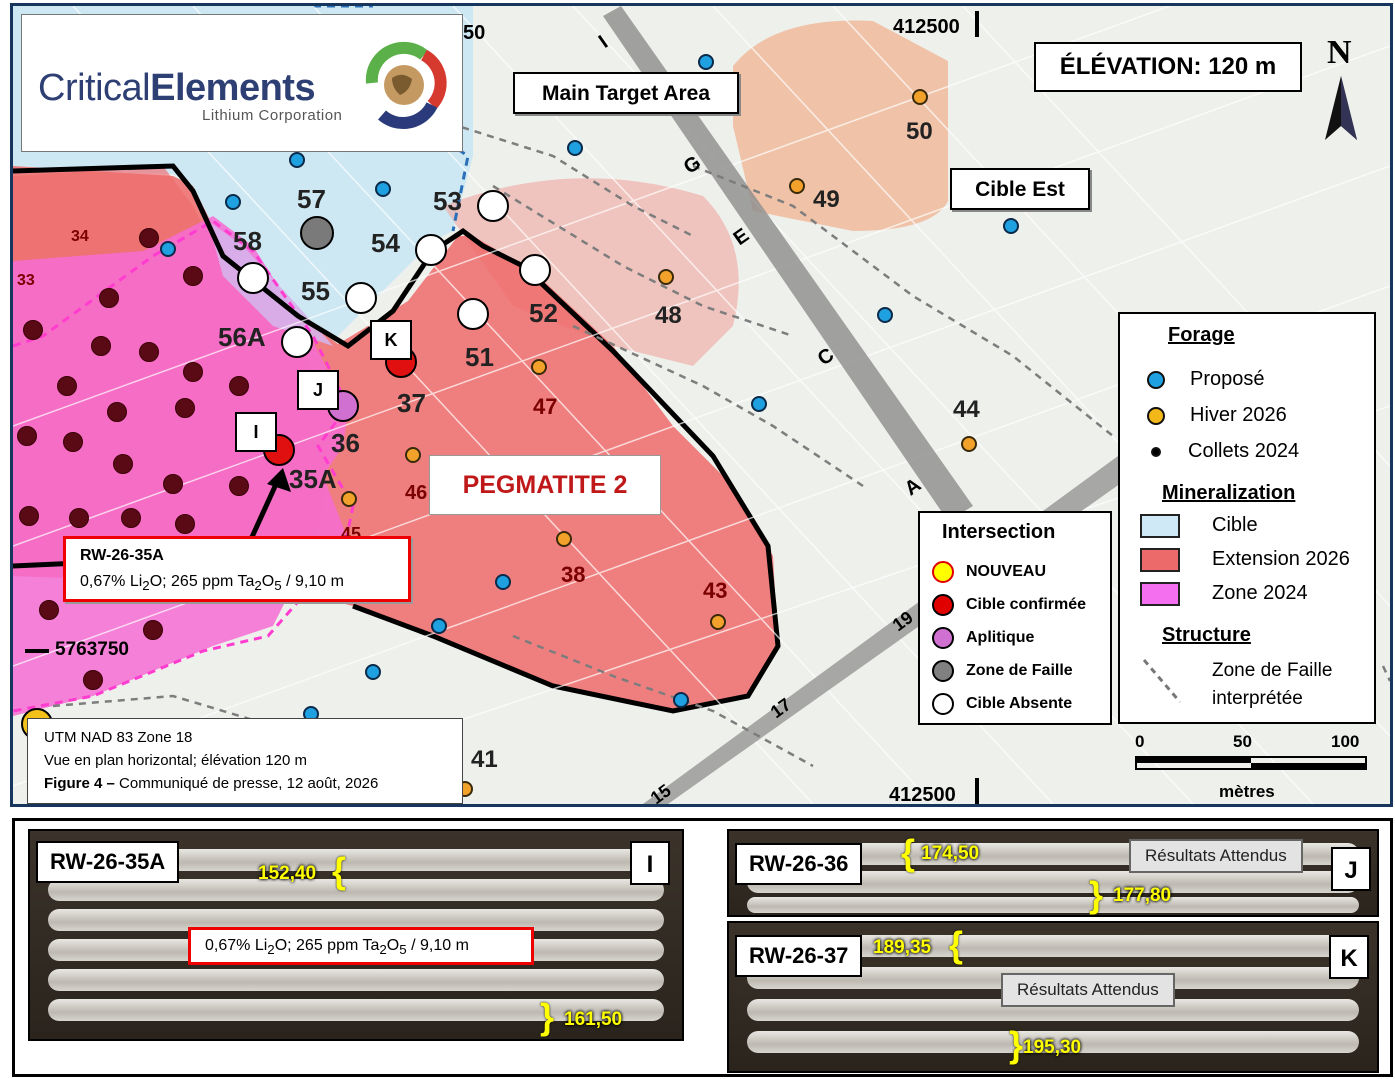  Describe the element at coordinates (1052, 1047) in the screenshot. I see `core-k-depth-bottom: 195,30` at that location.